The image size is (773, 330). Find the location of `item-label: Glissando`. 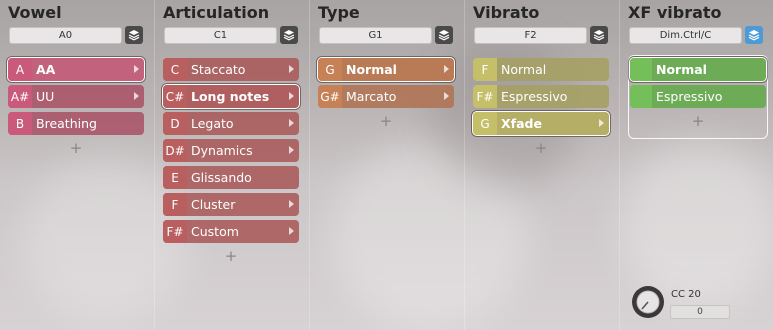

item-label: Glissando is located at coordinates (221, 177).